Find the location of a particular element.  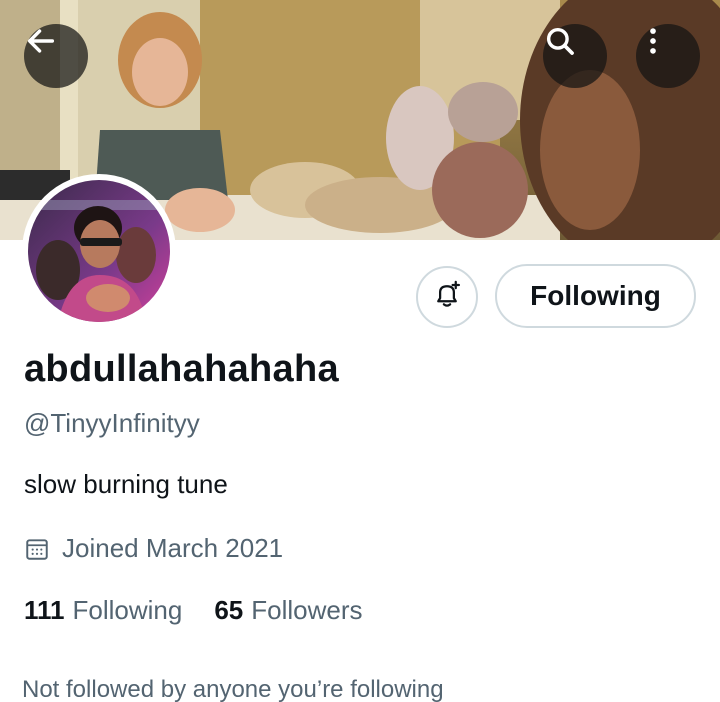

notify-button is located at coordinates (447, 297).